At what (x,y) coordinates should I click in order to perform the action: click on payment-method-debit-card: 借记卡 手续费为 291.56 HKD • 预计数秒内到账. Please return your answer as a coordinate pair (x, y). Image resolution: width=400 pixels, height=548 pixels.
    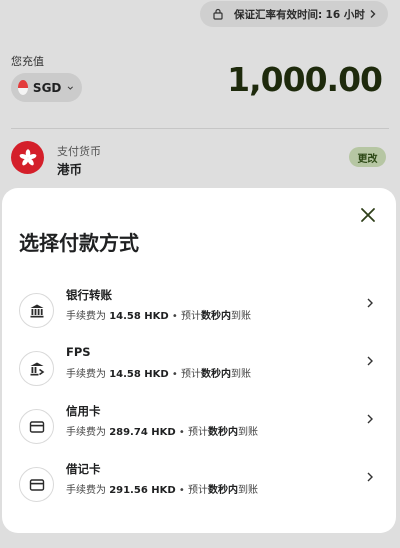
    Looking at the image, I should click on (199, 487).